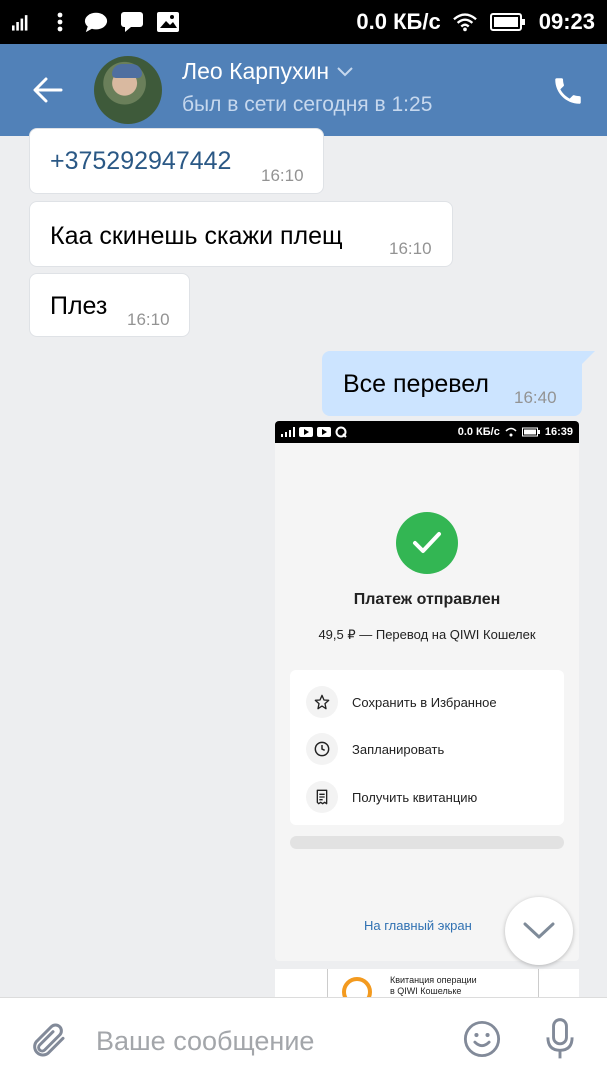 This screenshot has width=607, height=1080. What do you see at coordinates (427, 634) in the screenshot?
I see `payment-subtitle: 49,5 ₽ — Перевод на QIWI Кошелек` at bounding box center [427, 634].